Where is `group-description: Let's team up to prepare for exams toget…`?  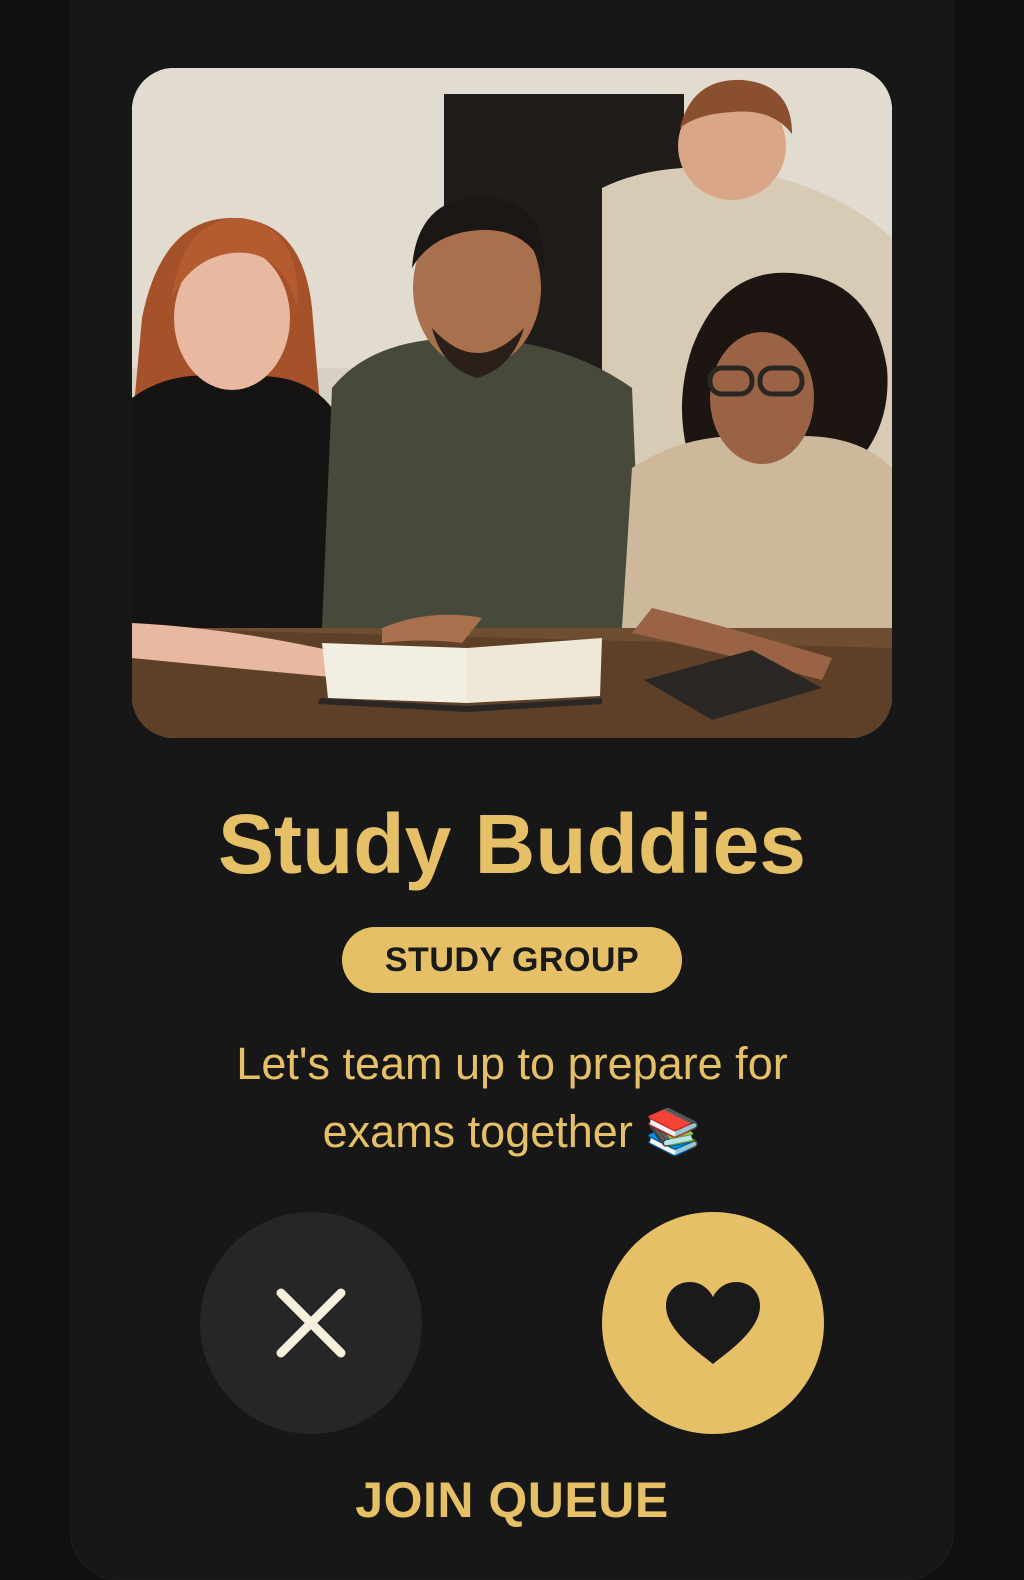 group-description: Let's team up to prepare for exams toget… is located at coordinates (512, 1098).